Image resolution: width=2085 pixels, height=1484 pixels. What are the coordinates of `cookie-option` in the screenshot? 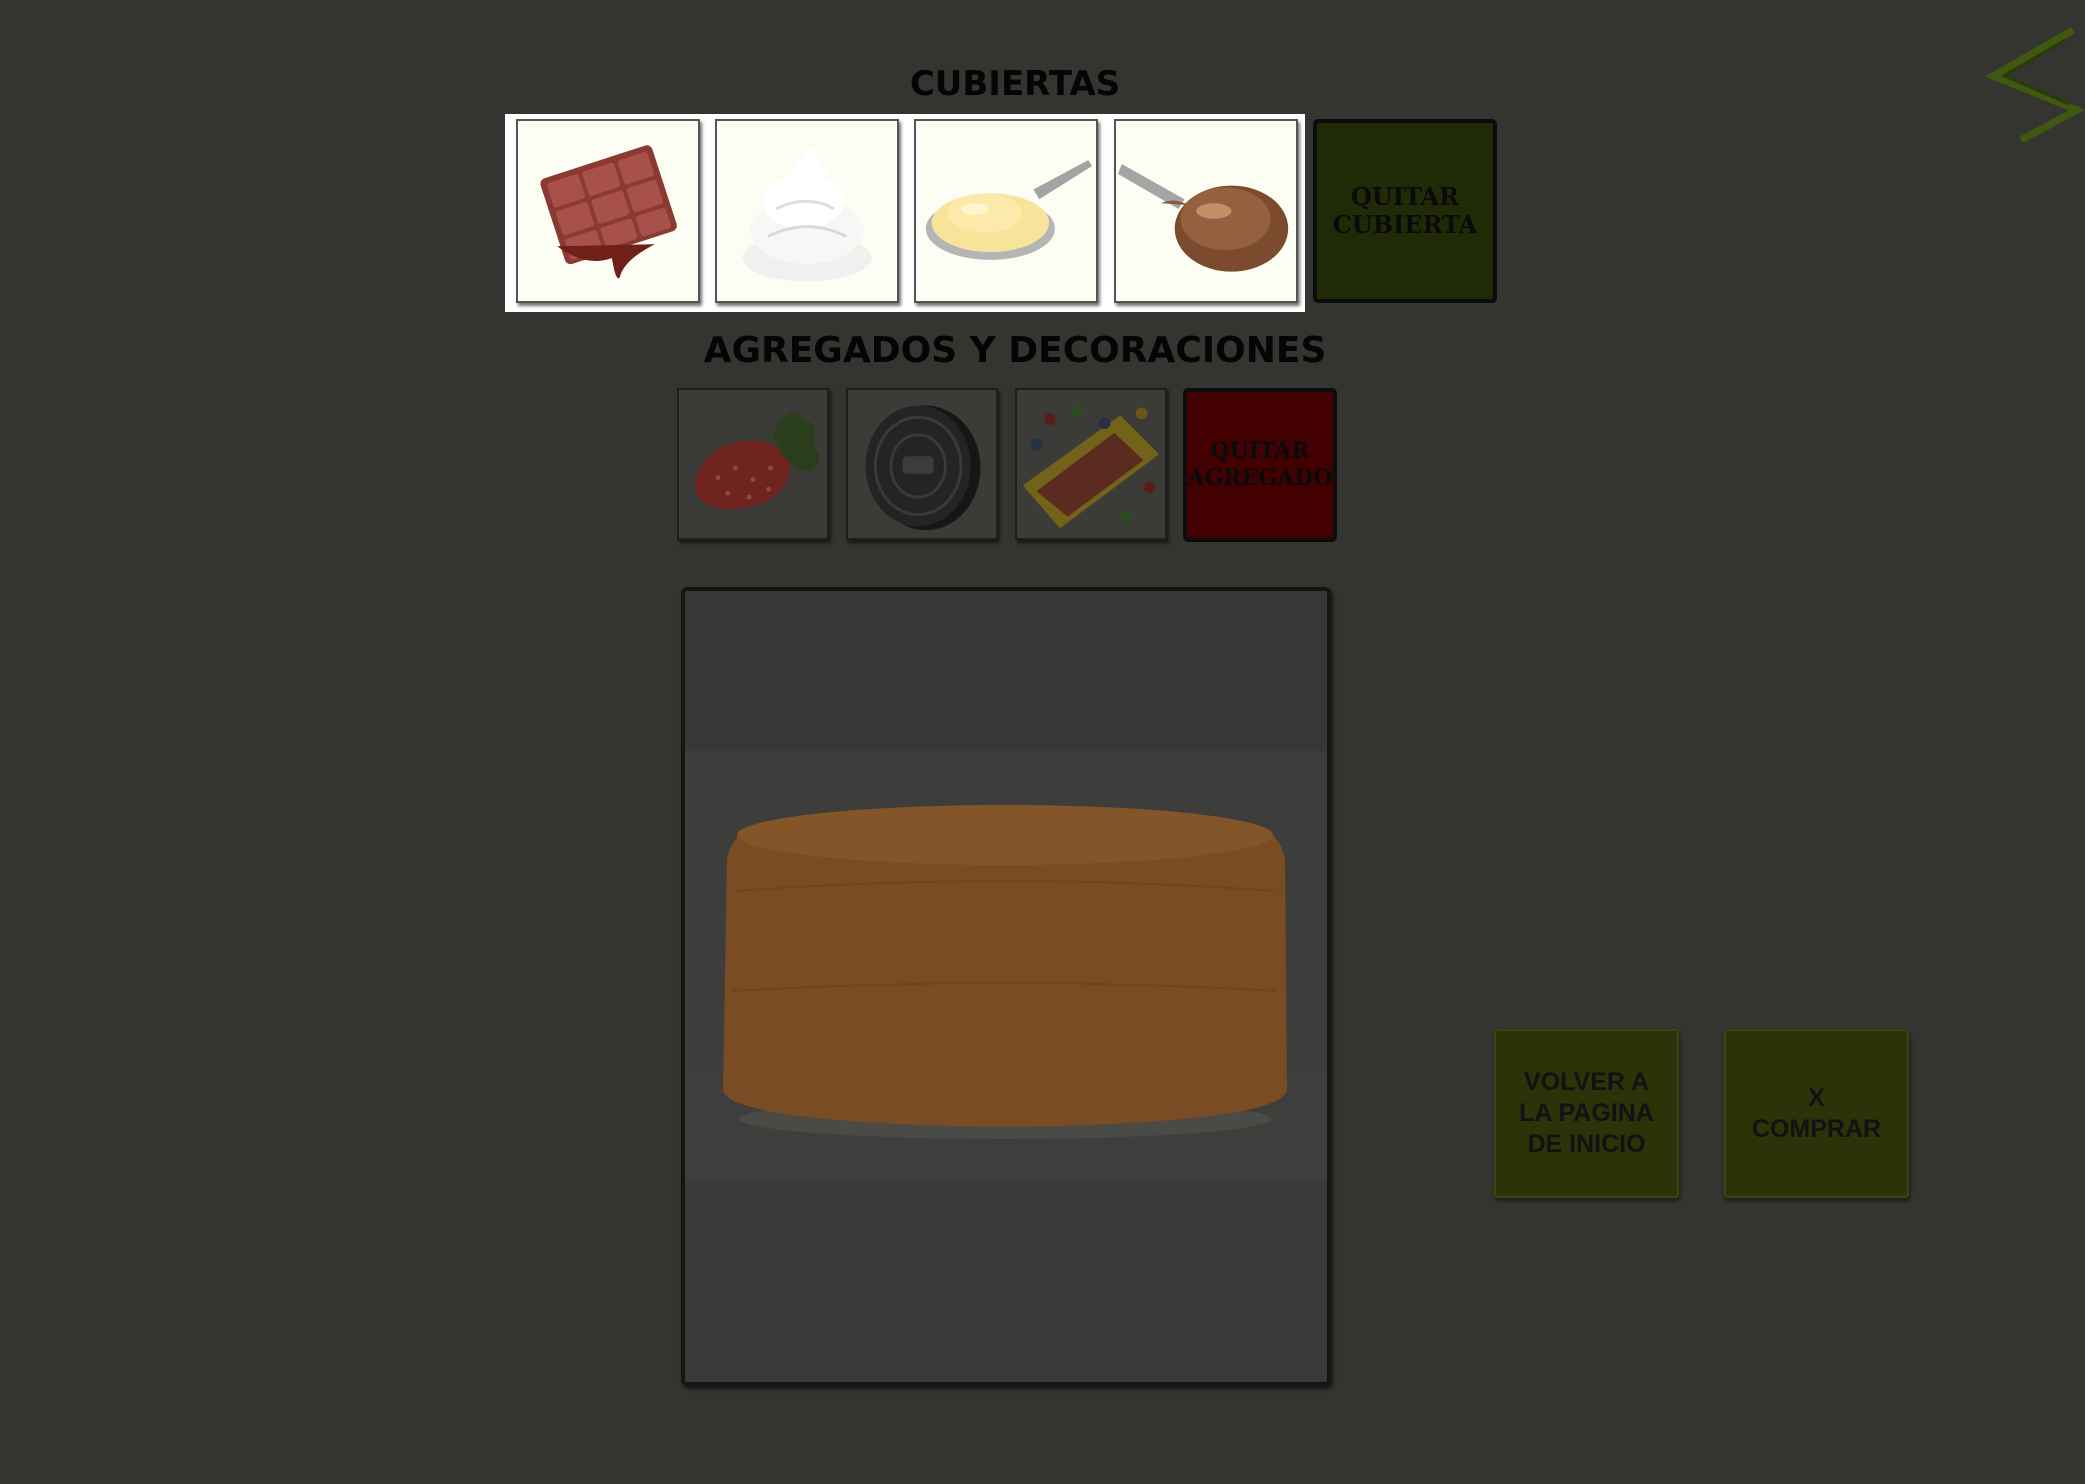 It's located at (922, 464).